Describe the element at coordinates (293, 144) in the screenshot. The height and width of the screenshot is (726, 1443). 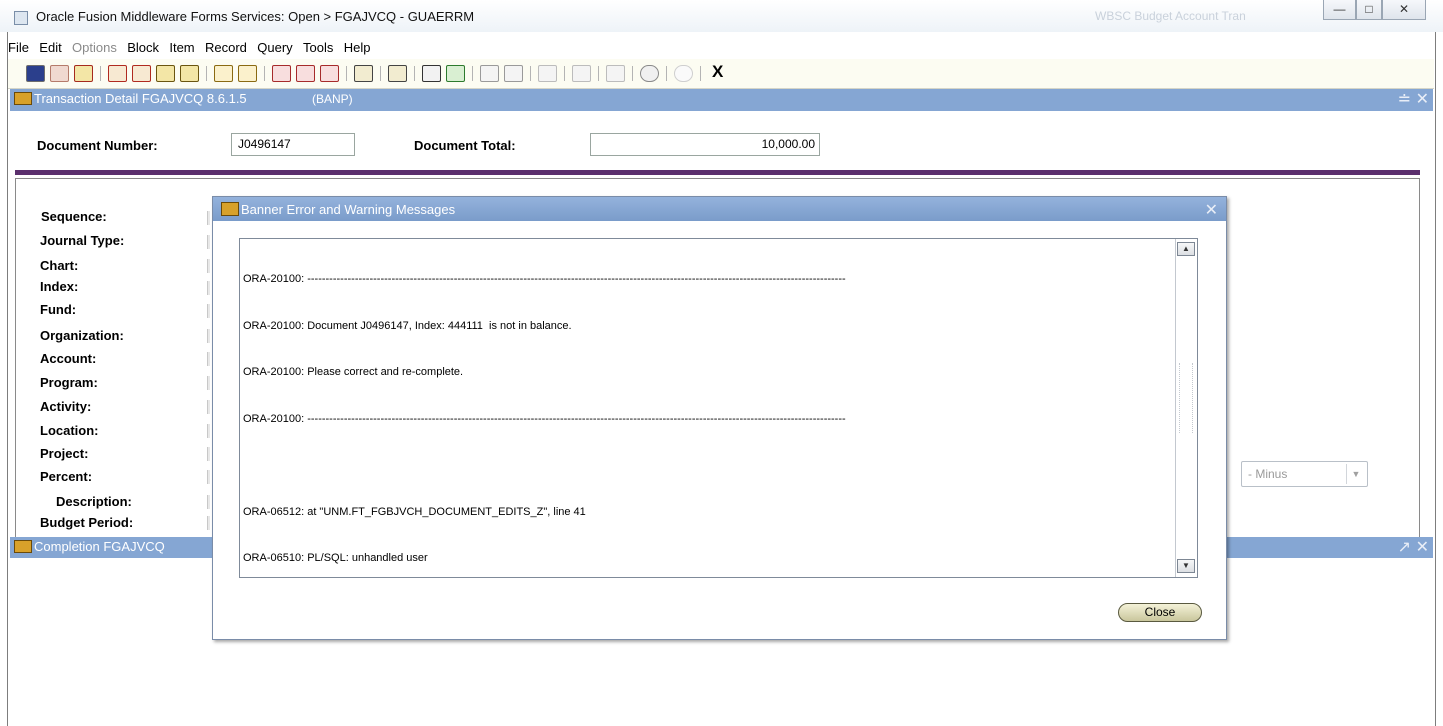
I see `document-number-field: J0496147` at that location.